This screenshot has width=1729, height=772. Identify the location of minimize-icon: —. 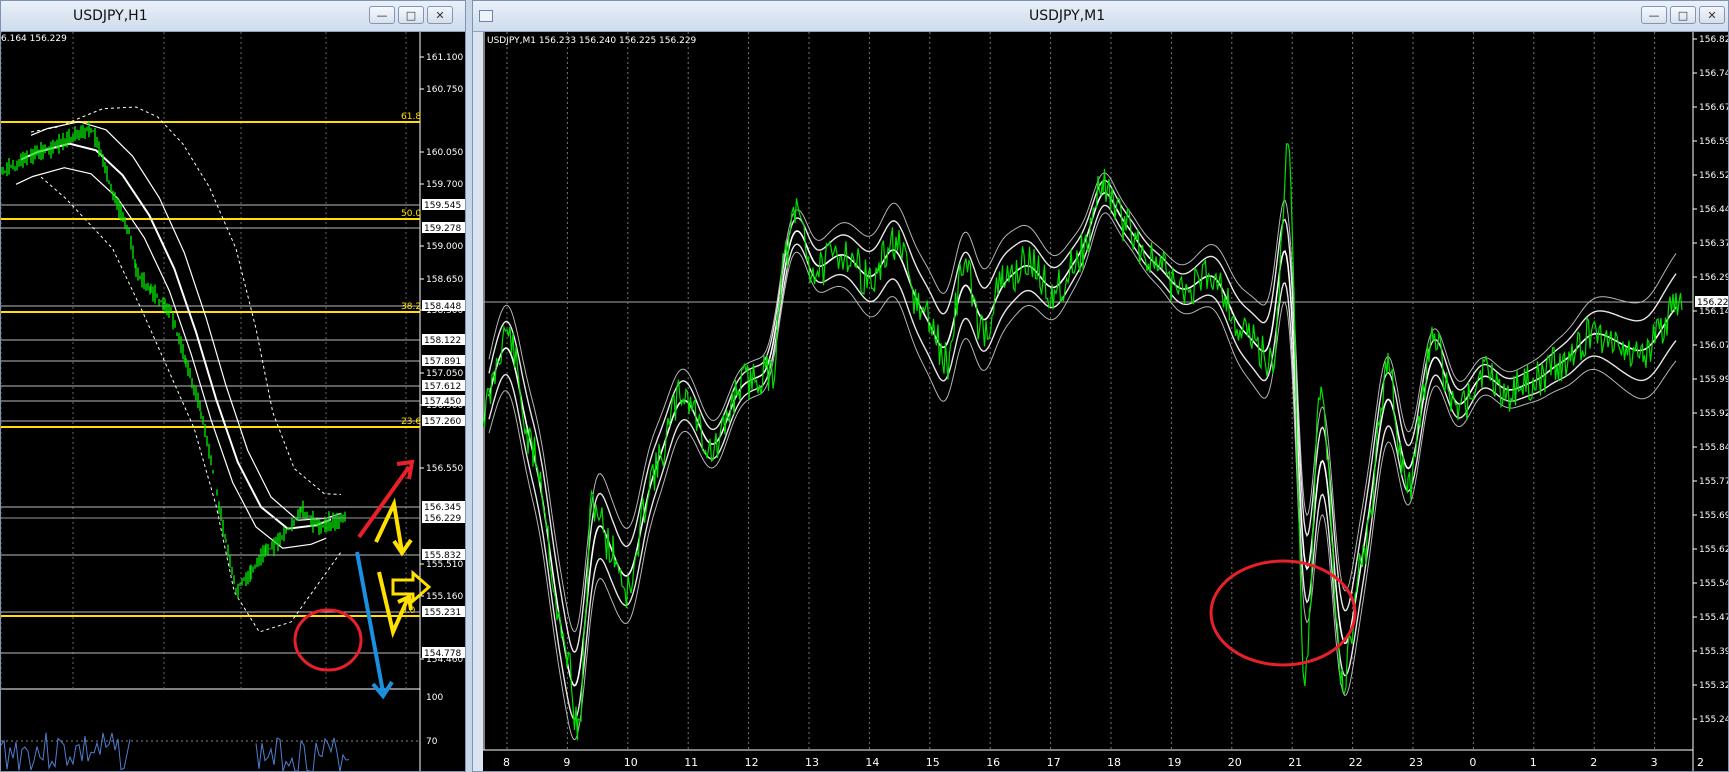
(1654, 15).